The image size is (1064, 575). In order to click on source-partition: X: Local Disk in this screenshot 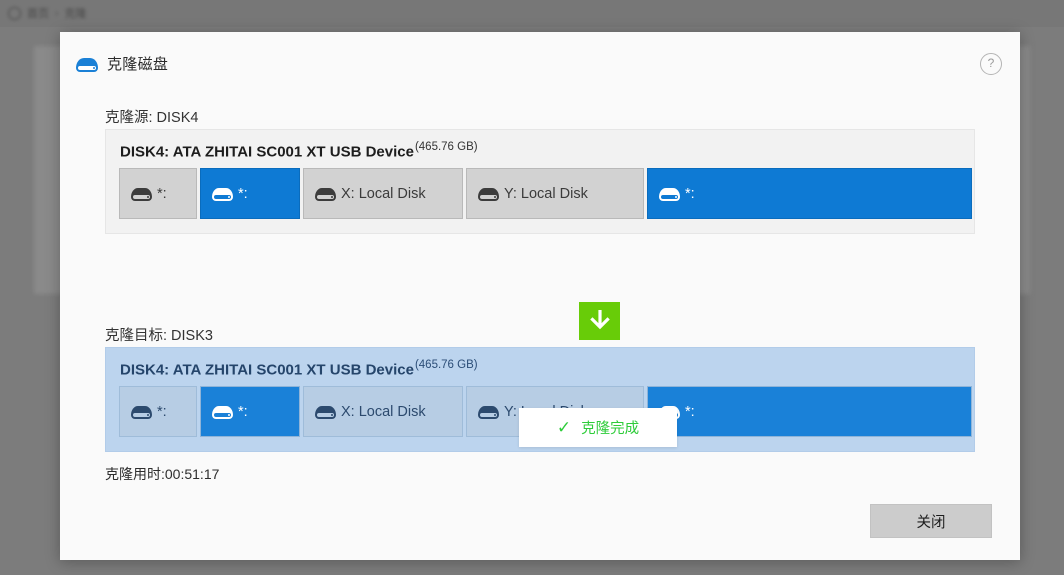, I will do `click(383, 193)`.